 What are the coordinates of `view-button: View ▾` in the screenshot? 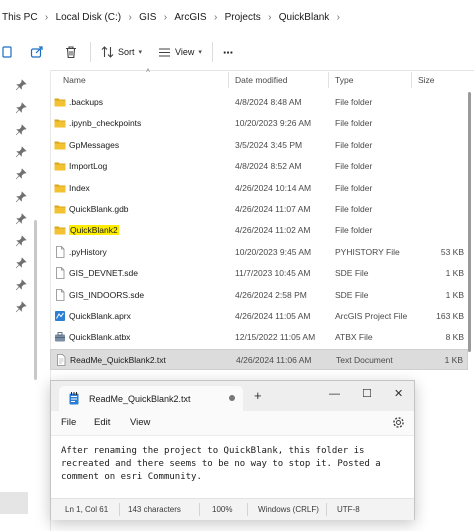 It's located at (180, 52).